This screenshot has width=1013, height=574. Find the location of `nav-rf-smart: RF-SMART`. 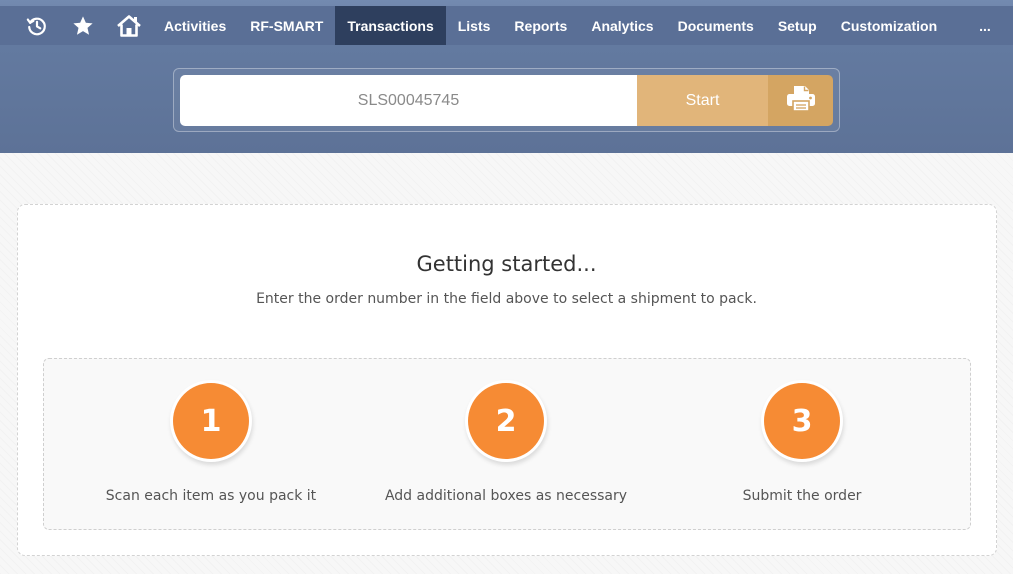

nav-rf-smart: RF-SMART is located at coordinates (286, 25).